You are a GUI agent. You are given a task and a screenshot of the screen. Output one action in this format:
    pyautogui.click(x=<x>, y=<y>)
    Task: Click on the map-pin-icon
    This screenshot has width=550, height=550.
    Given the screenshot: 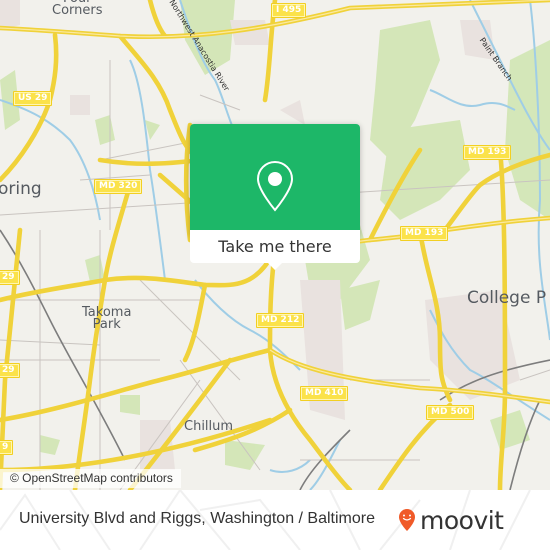 What is the action you would take?
    pyautogui.click(x=275, y=186)
    